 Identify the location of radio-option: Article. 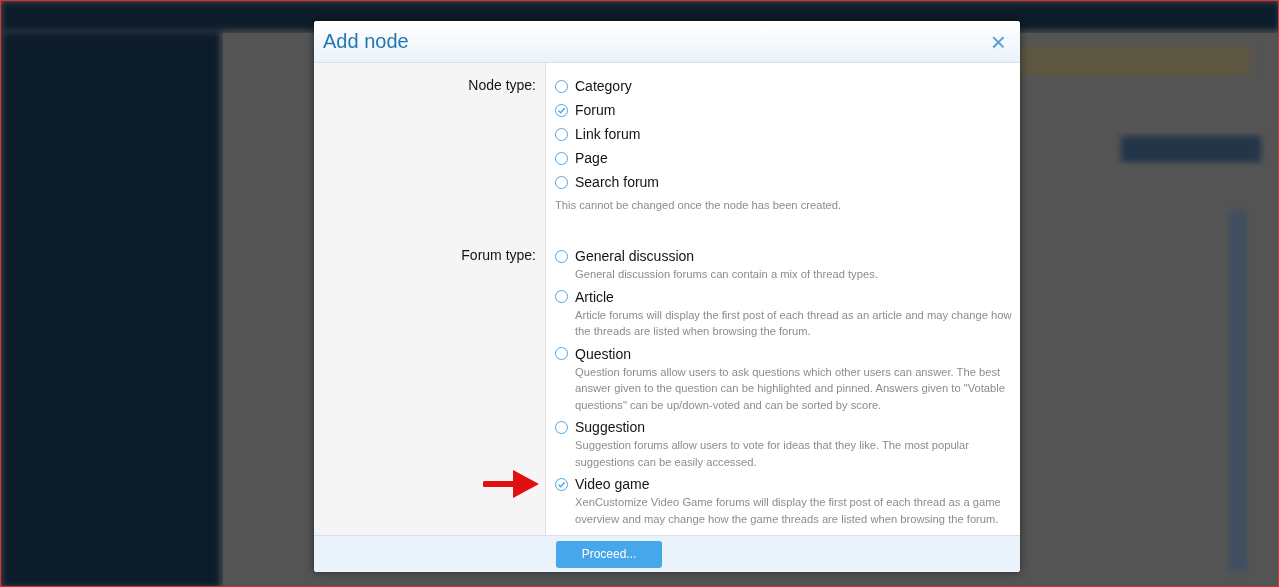
(784, 296).